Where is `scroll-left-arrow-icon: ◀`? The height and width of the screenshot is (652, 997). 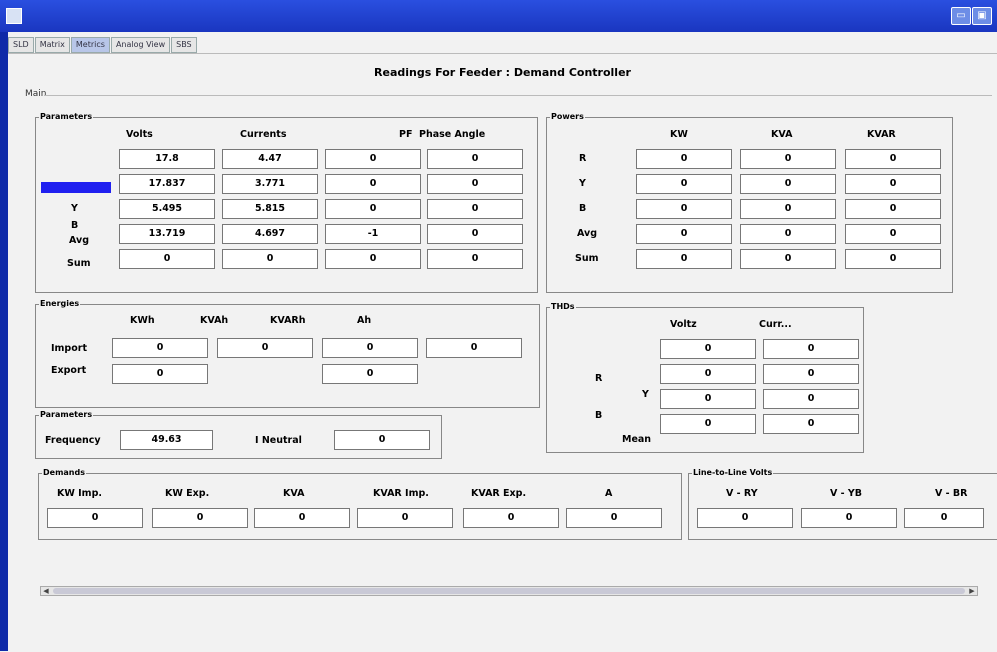
scroll-left-arrow-icon: ◀ is located at coordinates (46, 591).